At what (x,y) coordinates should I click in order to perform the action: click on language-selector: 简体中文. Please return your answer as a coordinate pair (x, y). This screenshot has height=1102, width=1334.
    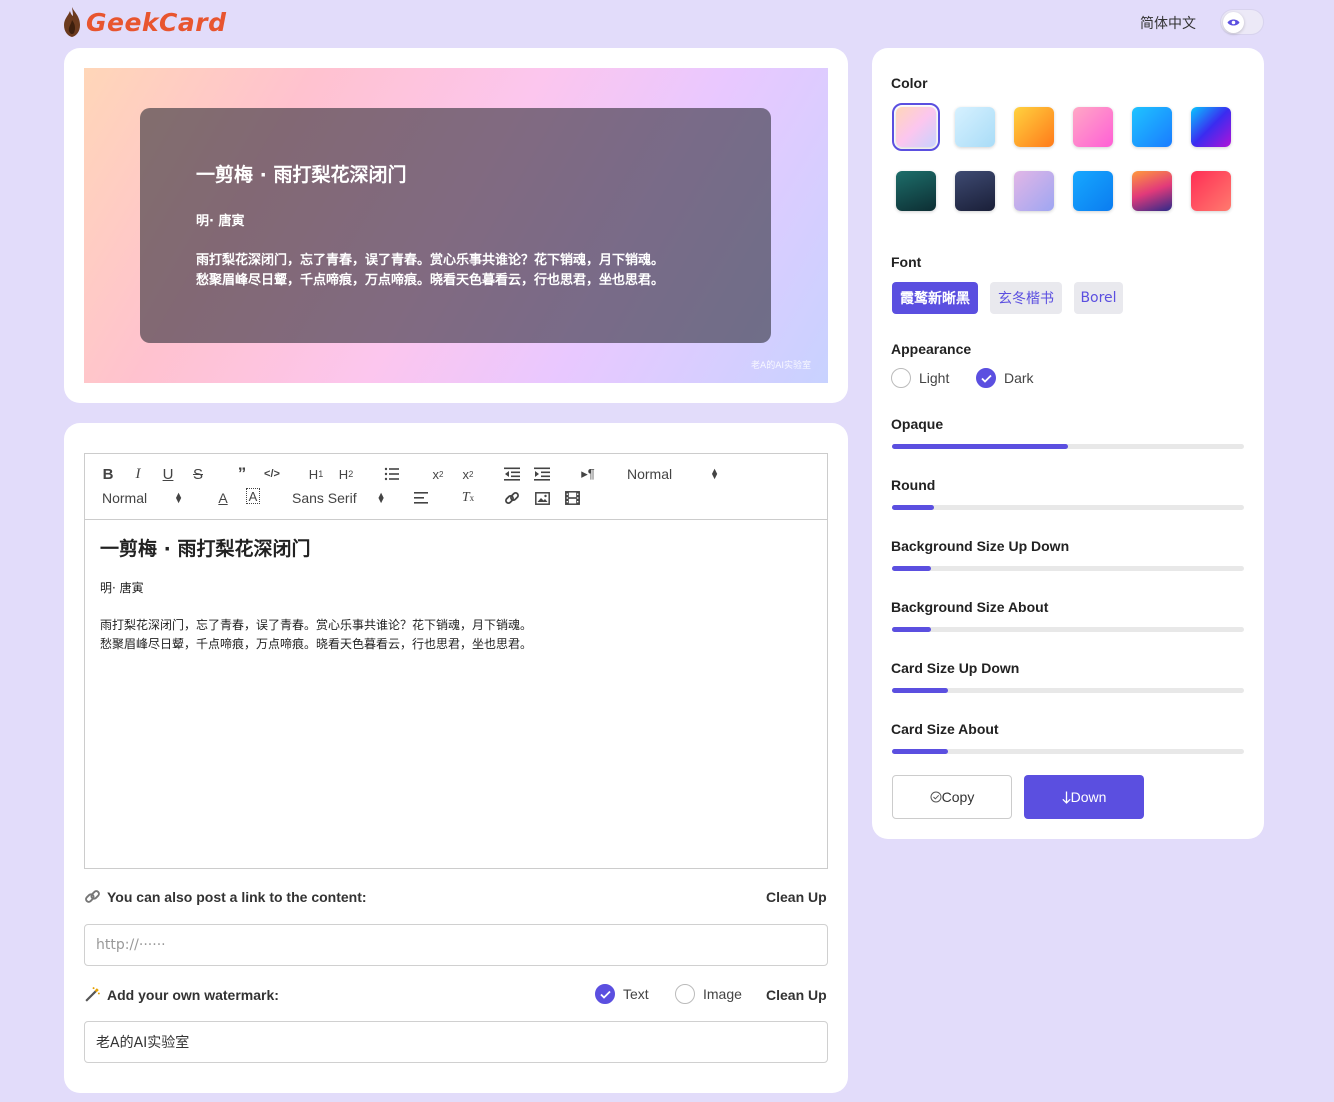
    Looking at the image, I should click on (1168, 23).